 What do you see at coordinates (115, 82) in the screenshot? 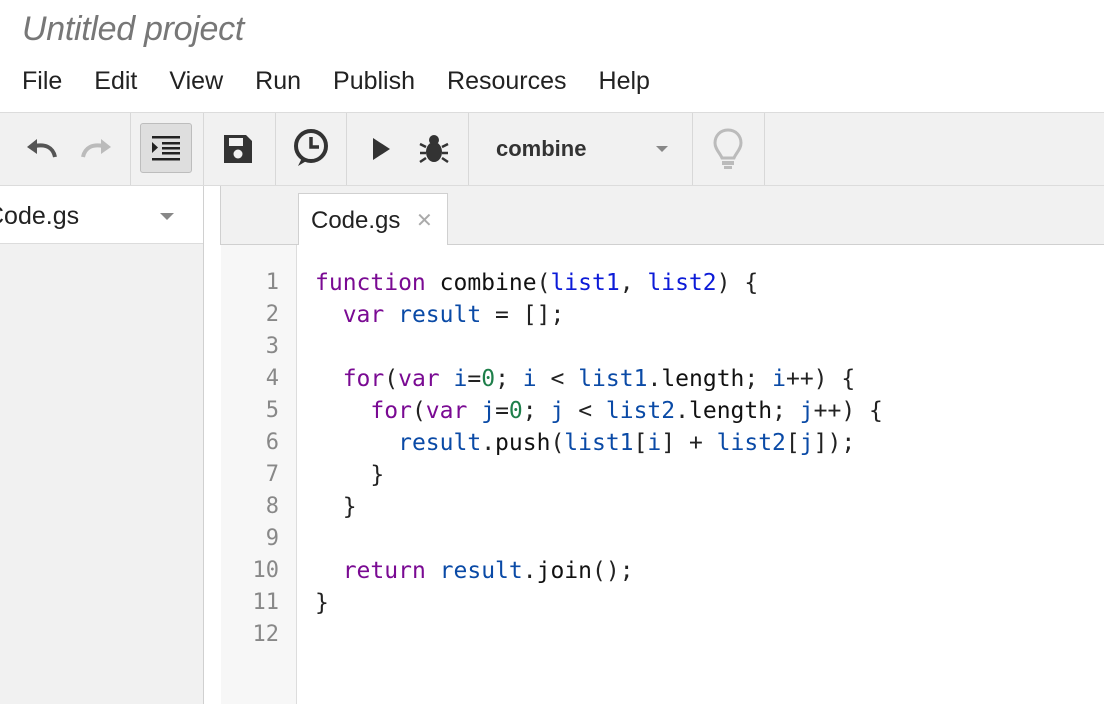
I see `menu-edit: Edit` at bounding box center [115, 82].